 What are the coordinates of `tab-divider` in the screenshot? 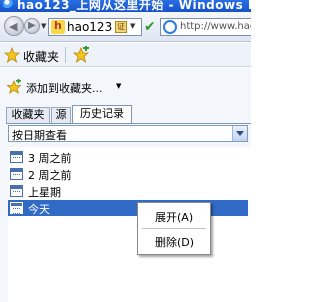 It's located at (128, 123).